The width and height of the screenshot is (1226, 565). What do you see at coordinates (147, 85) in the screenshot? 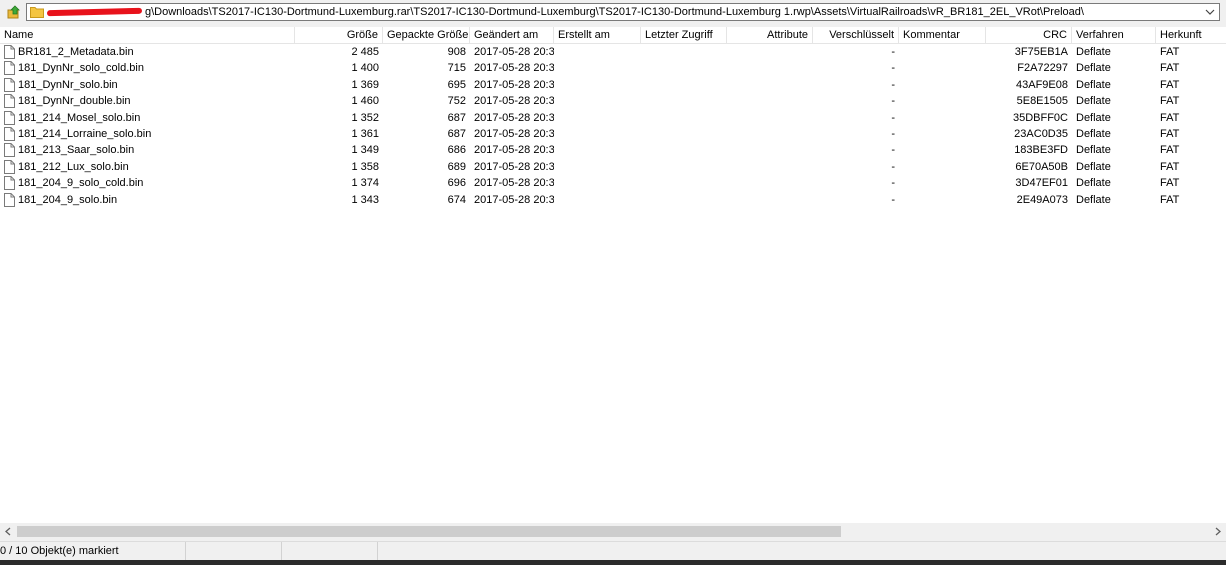
I see `cell-name: 181_DynNr_solo.bin` at bounding box center [147, 85].